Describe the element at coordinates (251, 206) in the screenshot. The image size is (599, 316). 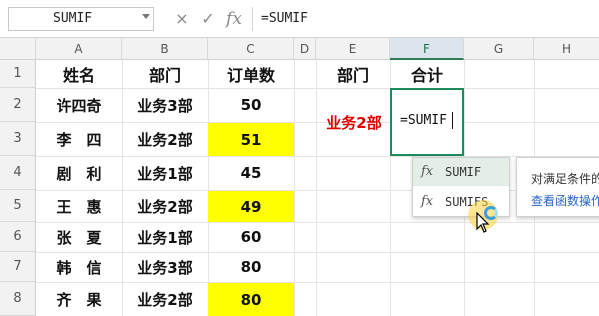
I see `cell-orders-highlighted: 49` at that location.